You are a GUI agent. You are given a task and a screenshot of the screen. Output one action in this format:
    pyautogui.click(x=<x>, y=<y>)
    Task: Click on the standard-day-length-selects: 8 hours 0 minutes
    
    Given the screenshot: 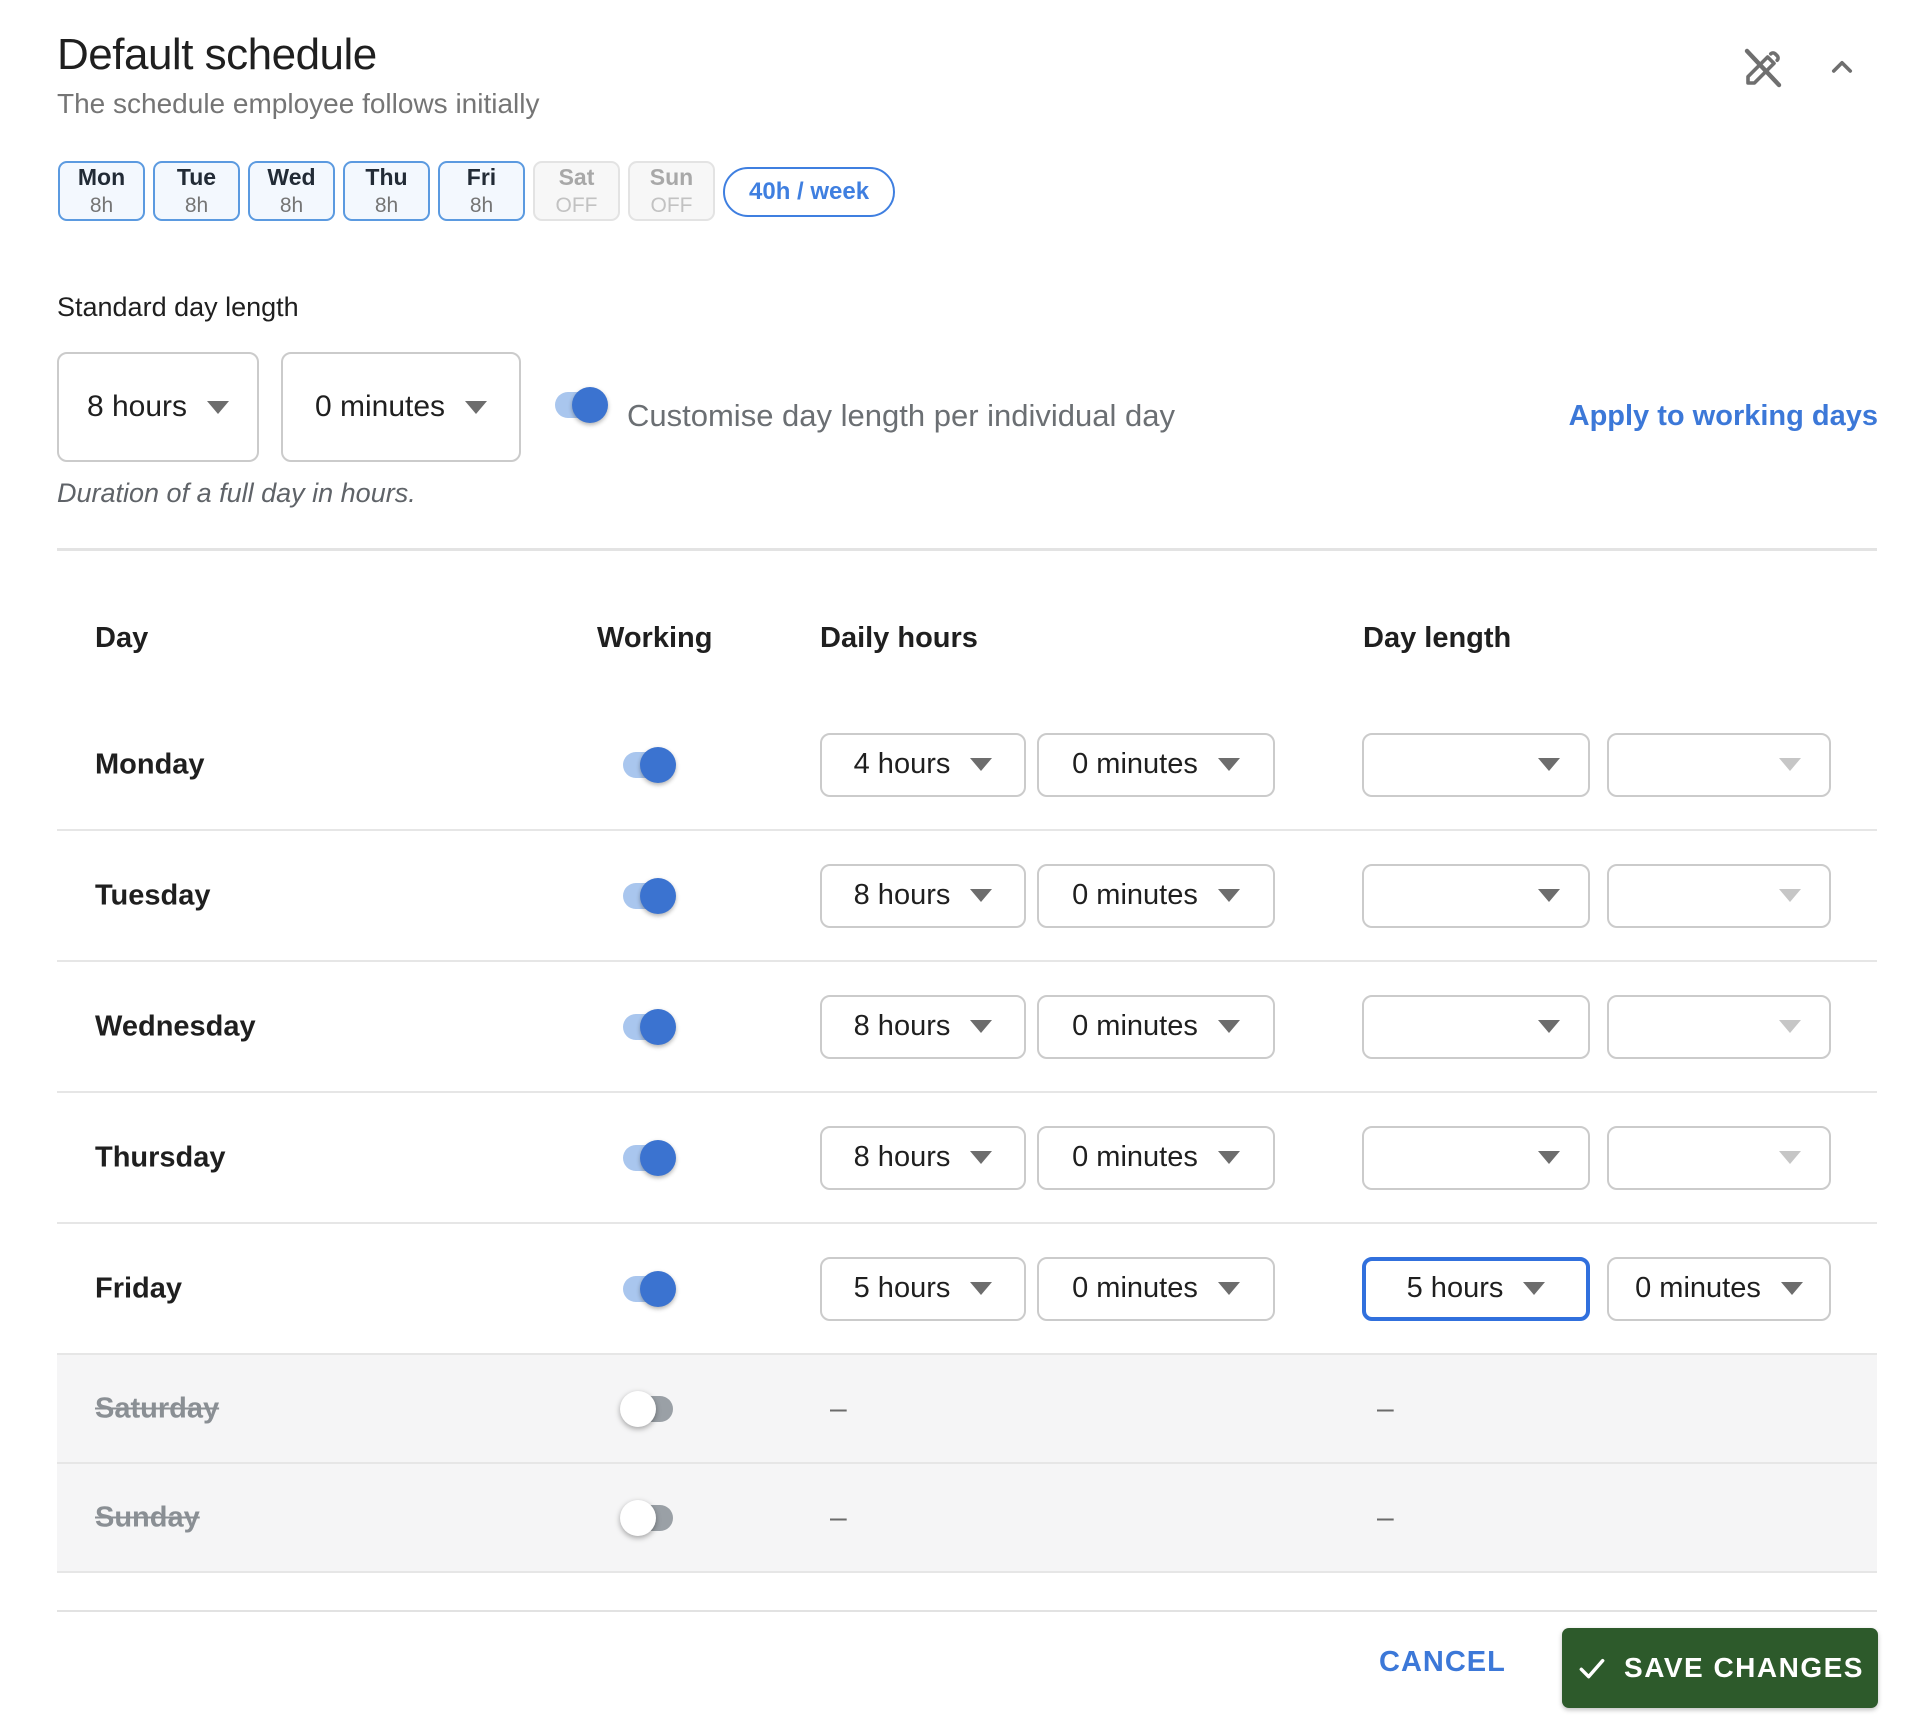 What is the action you would take?
    pyautogui.click(x=289, y=407)
    